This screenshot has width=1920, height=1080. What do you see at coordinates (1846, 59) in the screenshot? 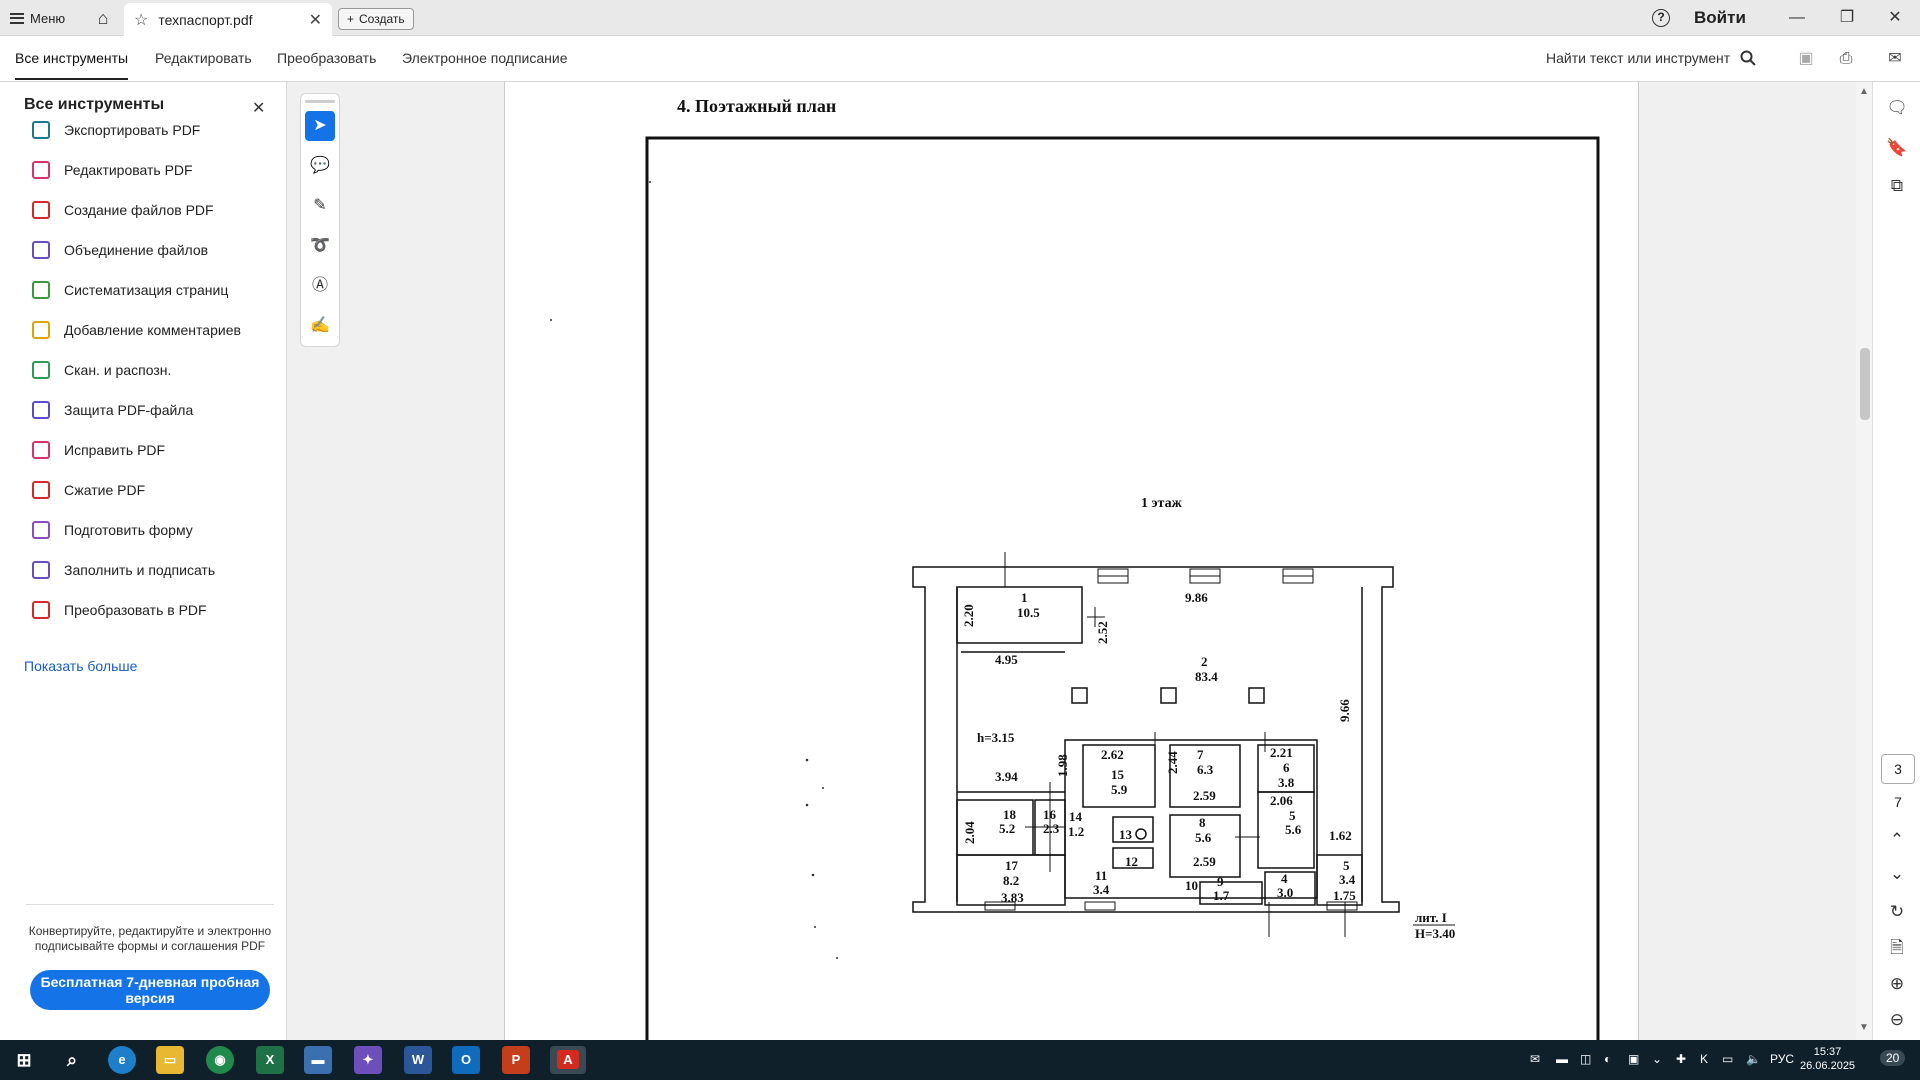
I see `print-icon: ⎙` at bounding box center [1846, 59].